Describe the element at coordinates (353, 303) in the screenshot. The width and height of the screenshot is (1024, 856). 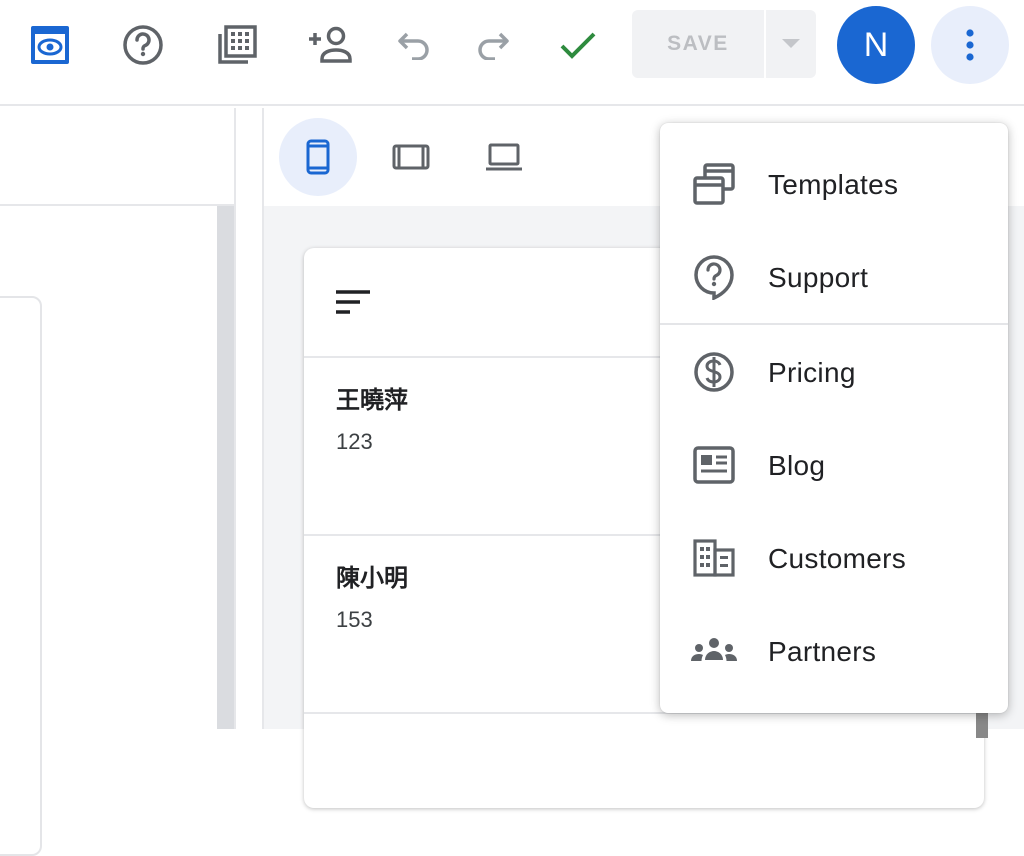
I see `sort-icon` at that location.